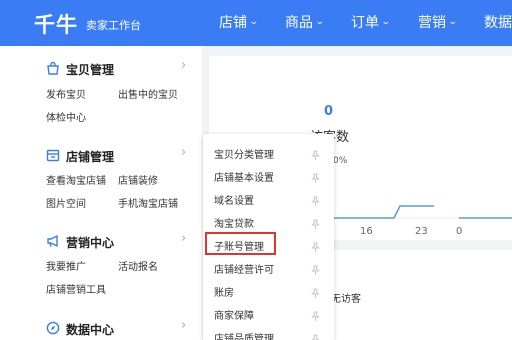 The width and height of the screenshot is (512, 340). What do you see at coordinates (113, 25) in the screenshot?
I see `workbench-subtitle: 卖家工作台` at bounding box center [113, 25].